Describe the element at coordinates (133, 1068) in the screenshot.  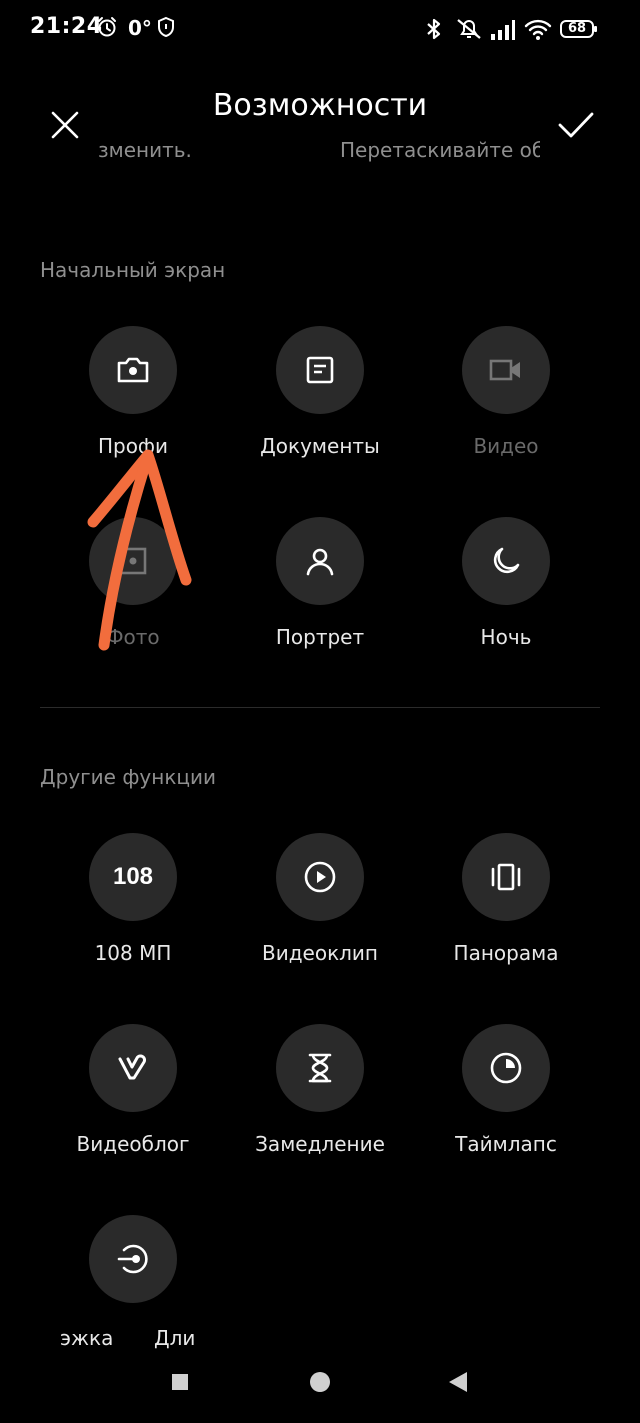
I see `vlog-icon` at that location.